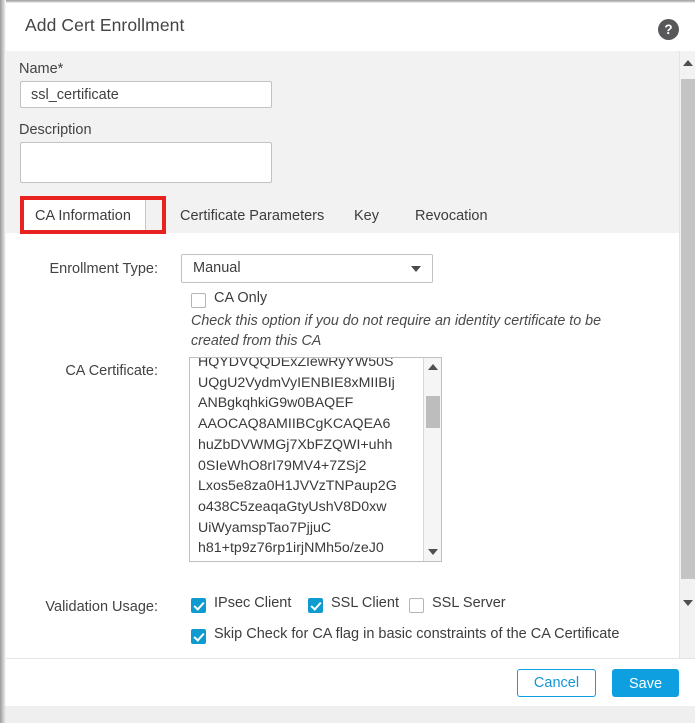 This screenshot has width=695, height=723. What do you see at coordinates (315, 605) in the screenshot?
I see `validation-ssl-client-checkbox` at bounding box center [315, 605].